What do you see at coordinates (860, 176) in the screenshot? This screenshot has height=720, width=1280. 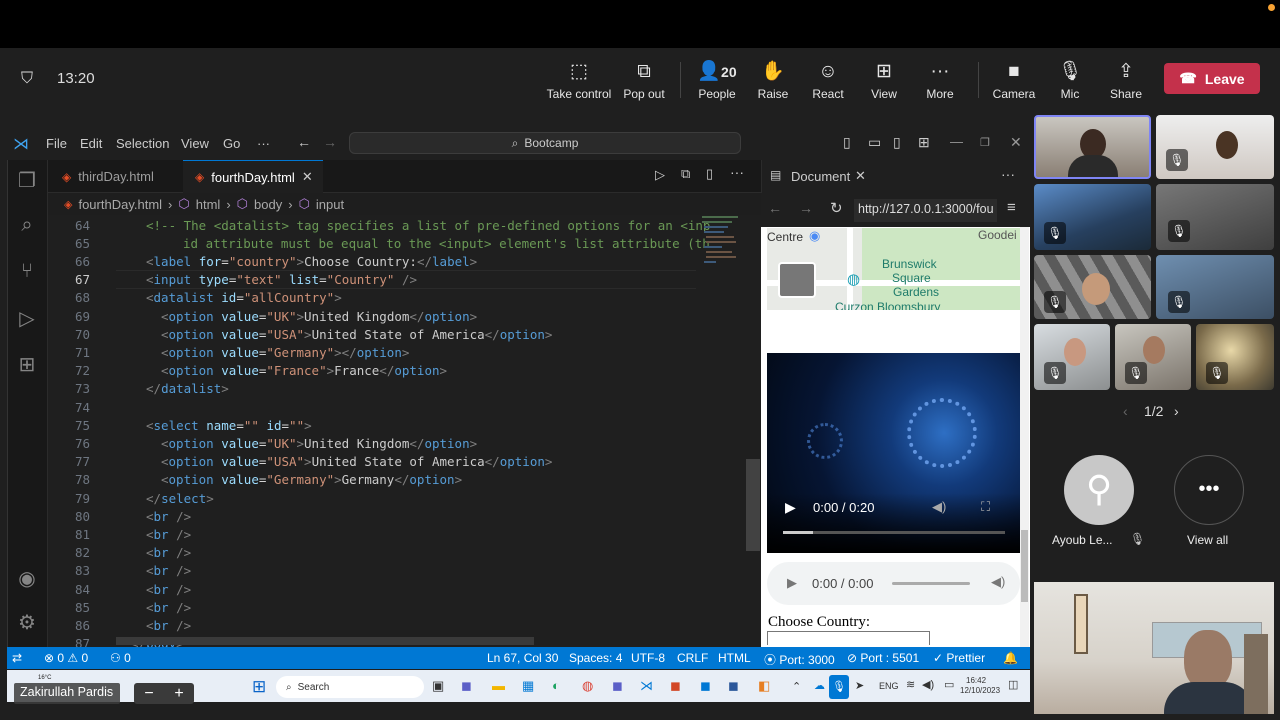 I see `close-preview-icon: ✕` at bounding box center [860, 176].